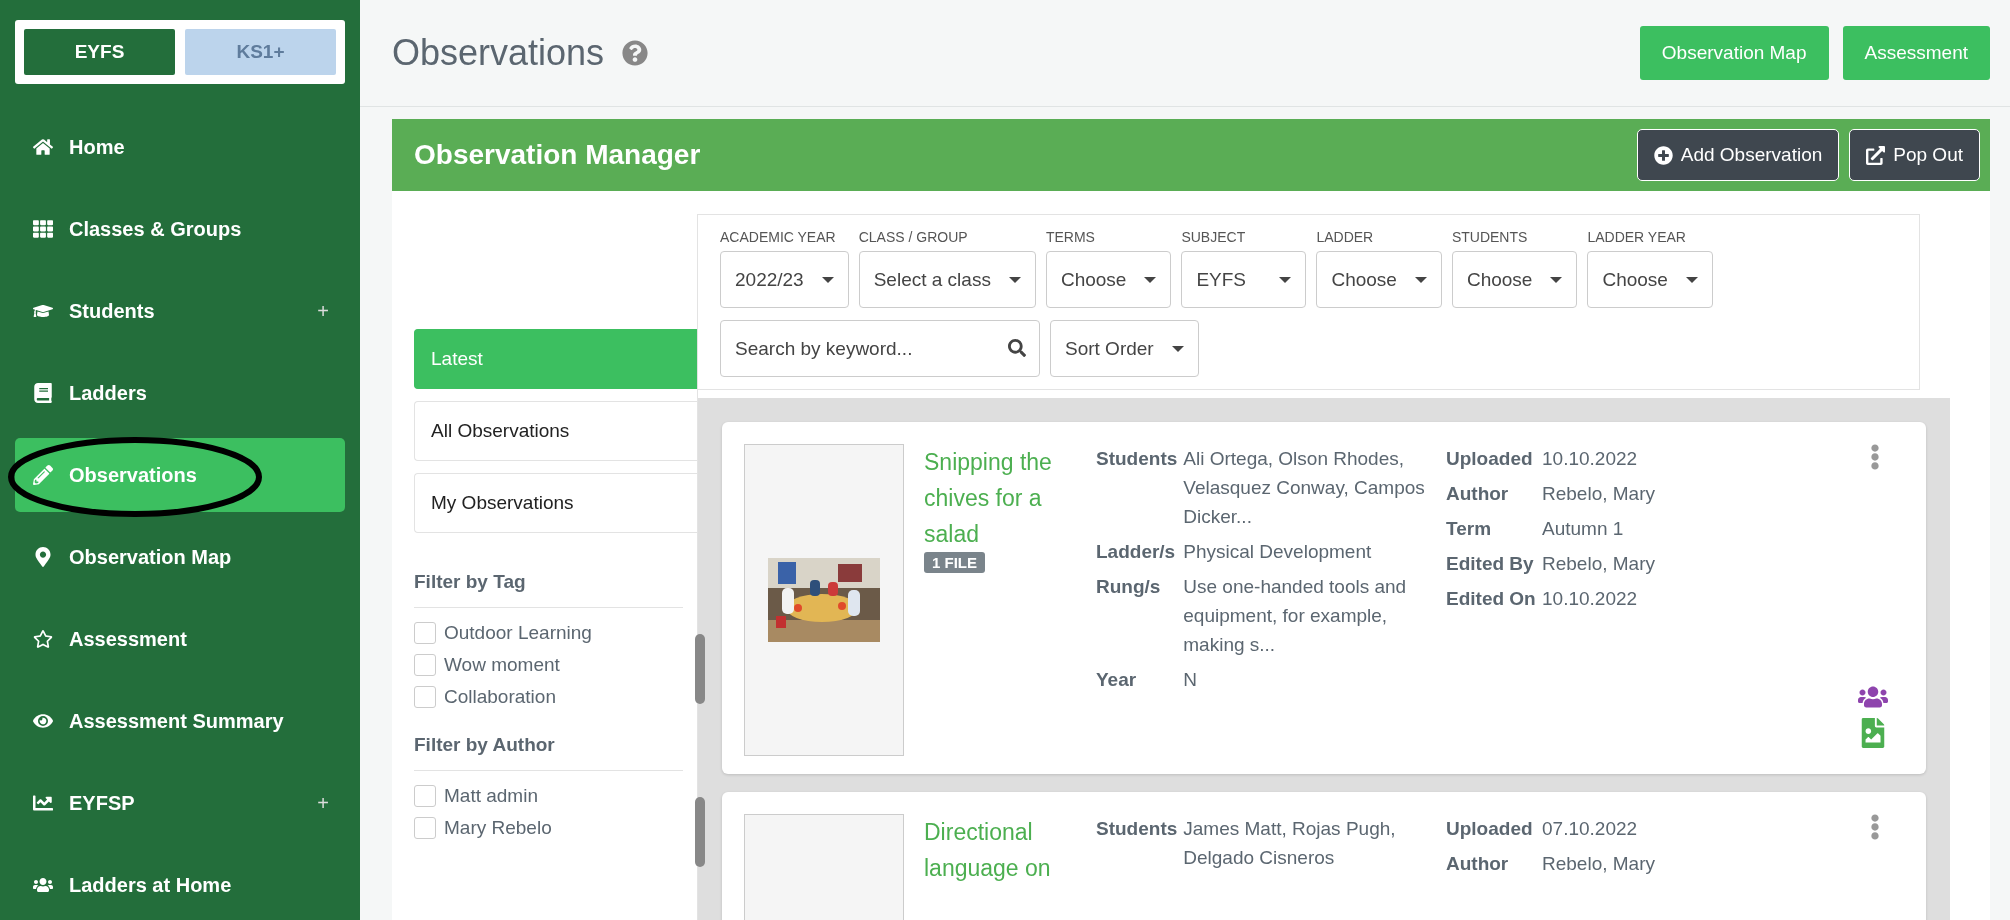  I want to click on help-icon, so click(635, 53).